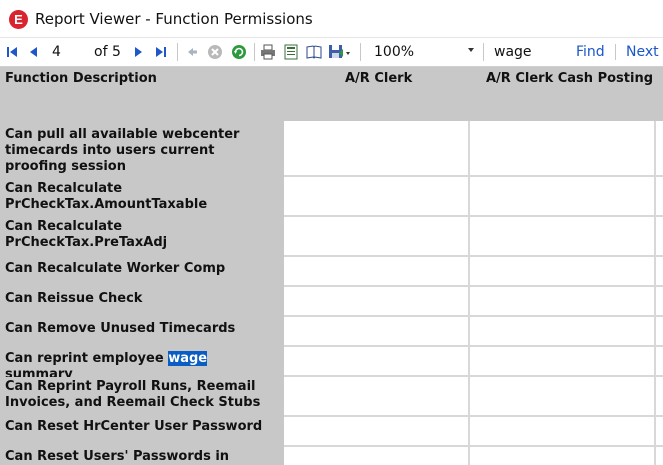 This screenshot has height=465, width=663. Describe the element at coordinates (142, 456) in the screenshot. I see `function-description-cell: Can Reset Users' Passwords in Applicant` at that location.